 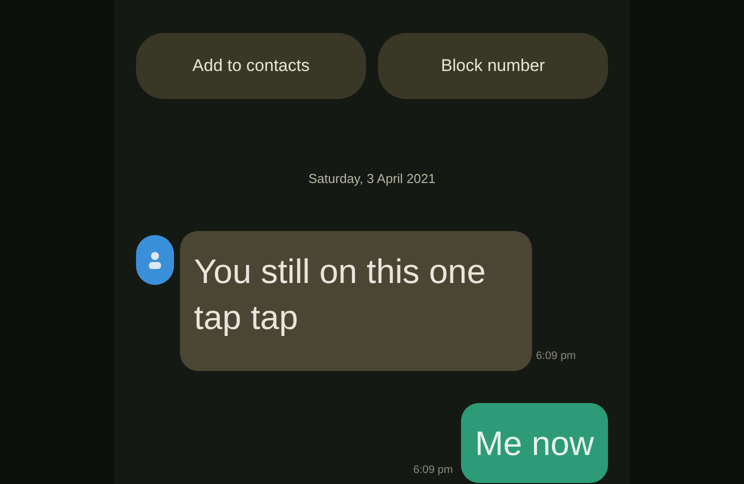 I want to click on date-label: Saturday, 3 April 2021, so click(x=372, y=179).